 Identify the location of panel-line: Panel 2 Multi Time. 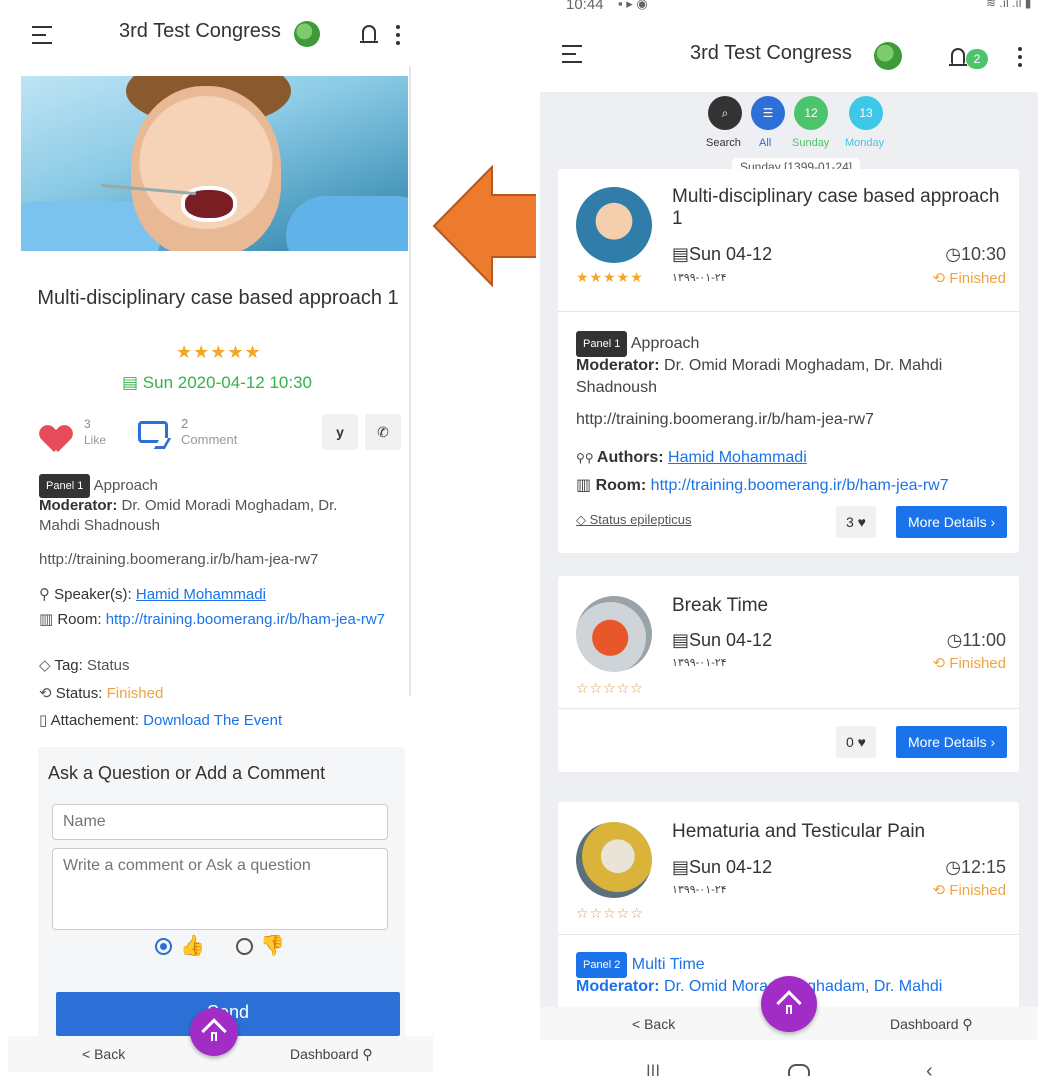
(640, 965).